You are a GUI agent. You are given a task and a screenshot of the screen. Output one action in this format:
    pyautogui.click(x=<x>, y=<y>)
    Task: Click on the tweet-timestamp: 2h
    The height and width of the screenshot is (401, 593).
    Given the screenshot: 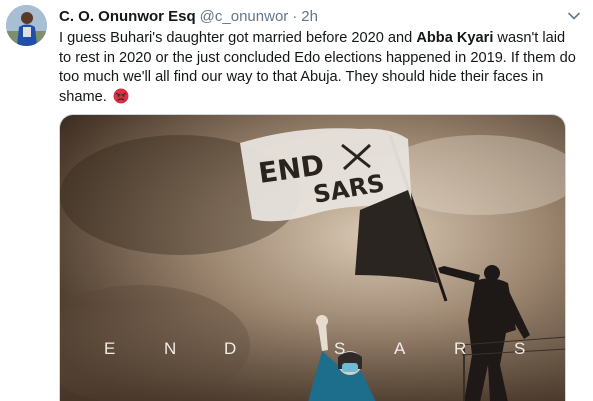 What is the action you would take?
    pyautogui.click(x=309, y=16)
    